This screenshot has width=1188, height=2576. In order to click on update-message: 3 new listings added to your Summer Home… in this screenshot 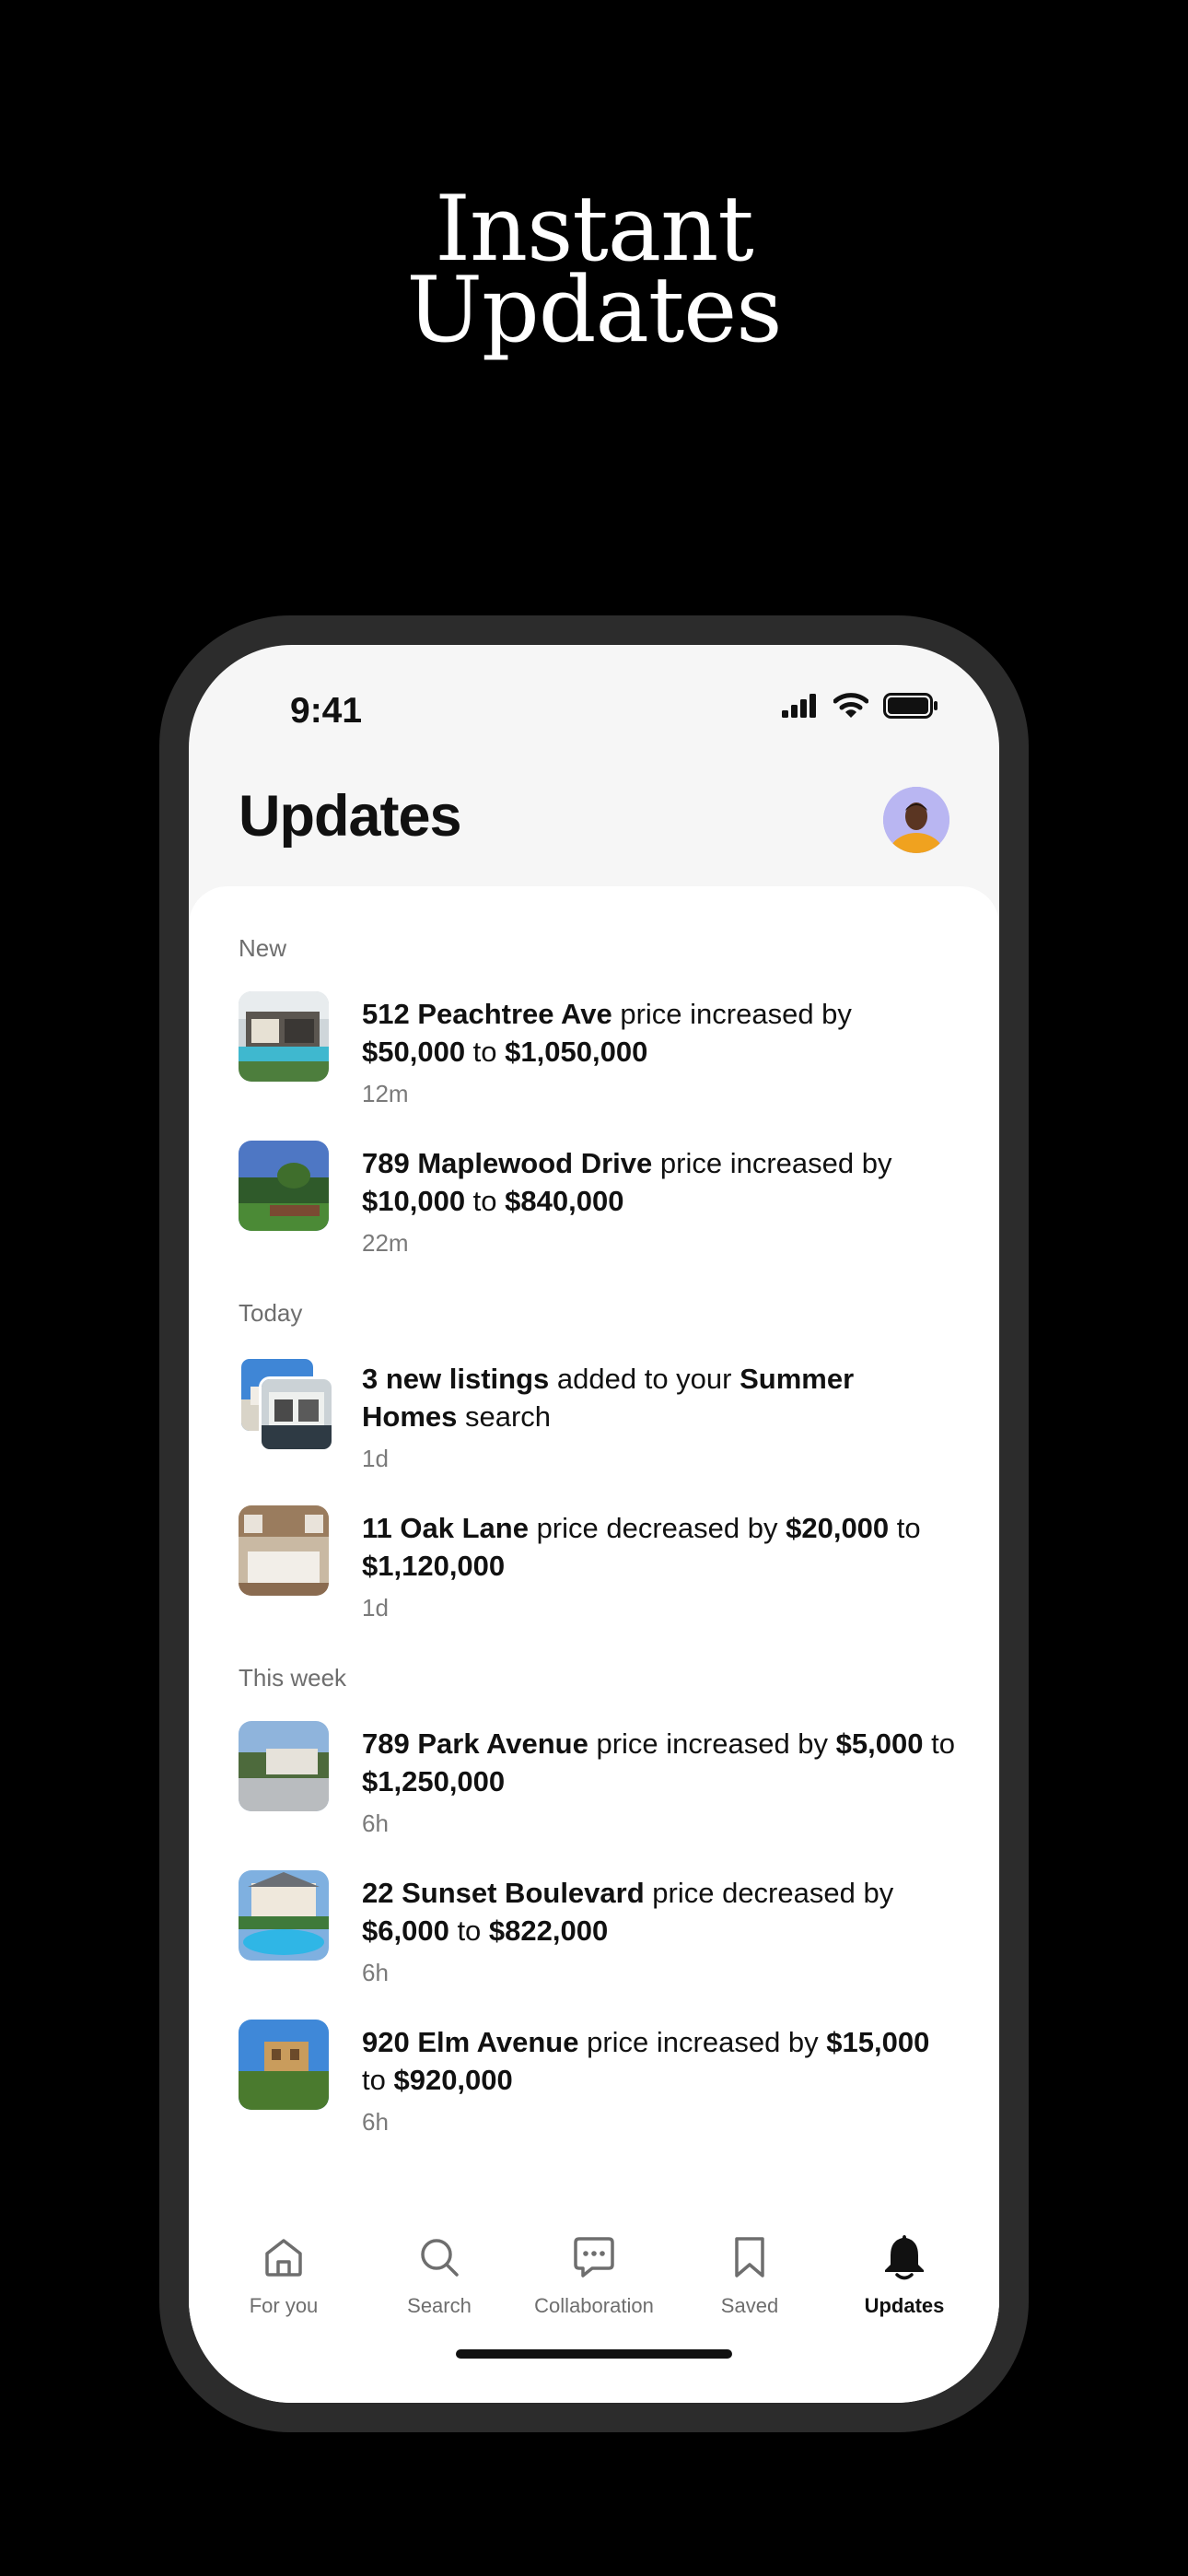, I will do `click(608, 1398)`.